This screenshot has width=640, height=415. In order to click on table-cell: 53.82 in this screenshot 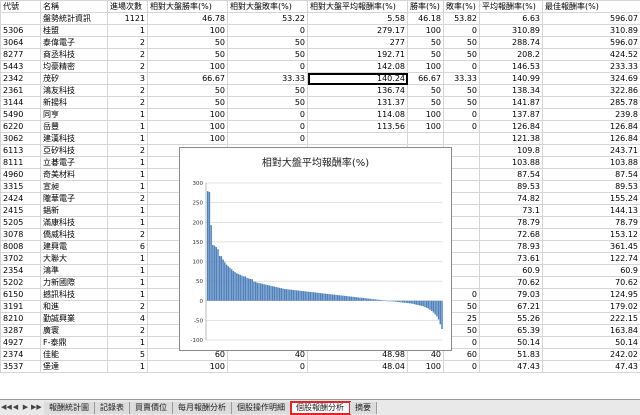, I will do `click(462, 19)`.